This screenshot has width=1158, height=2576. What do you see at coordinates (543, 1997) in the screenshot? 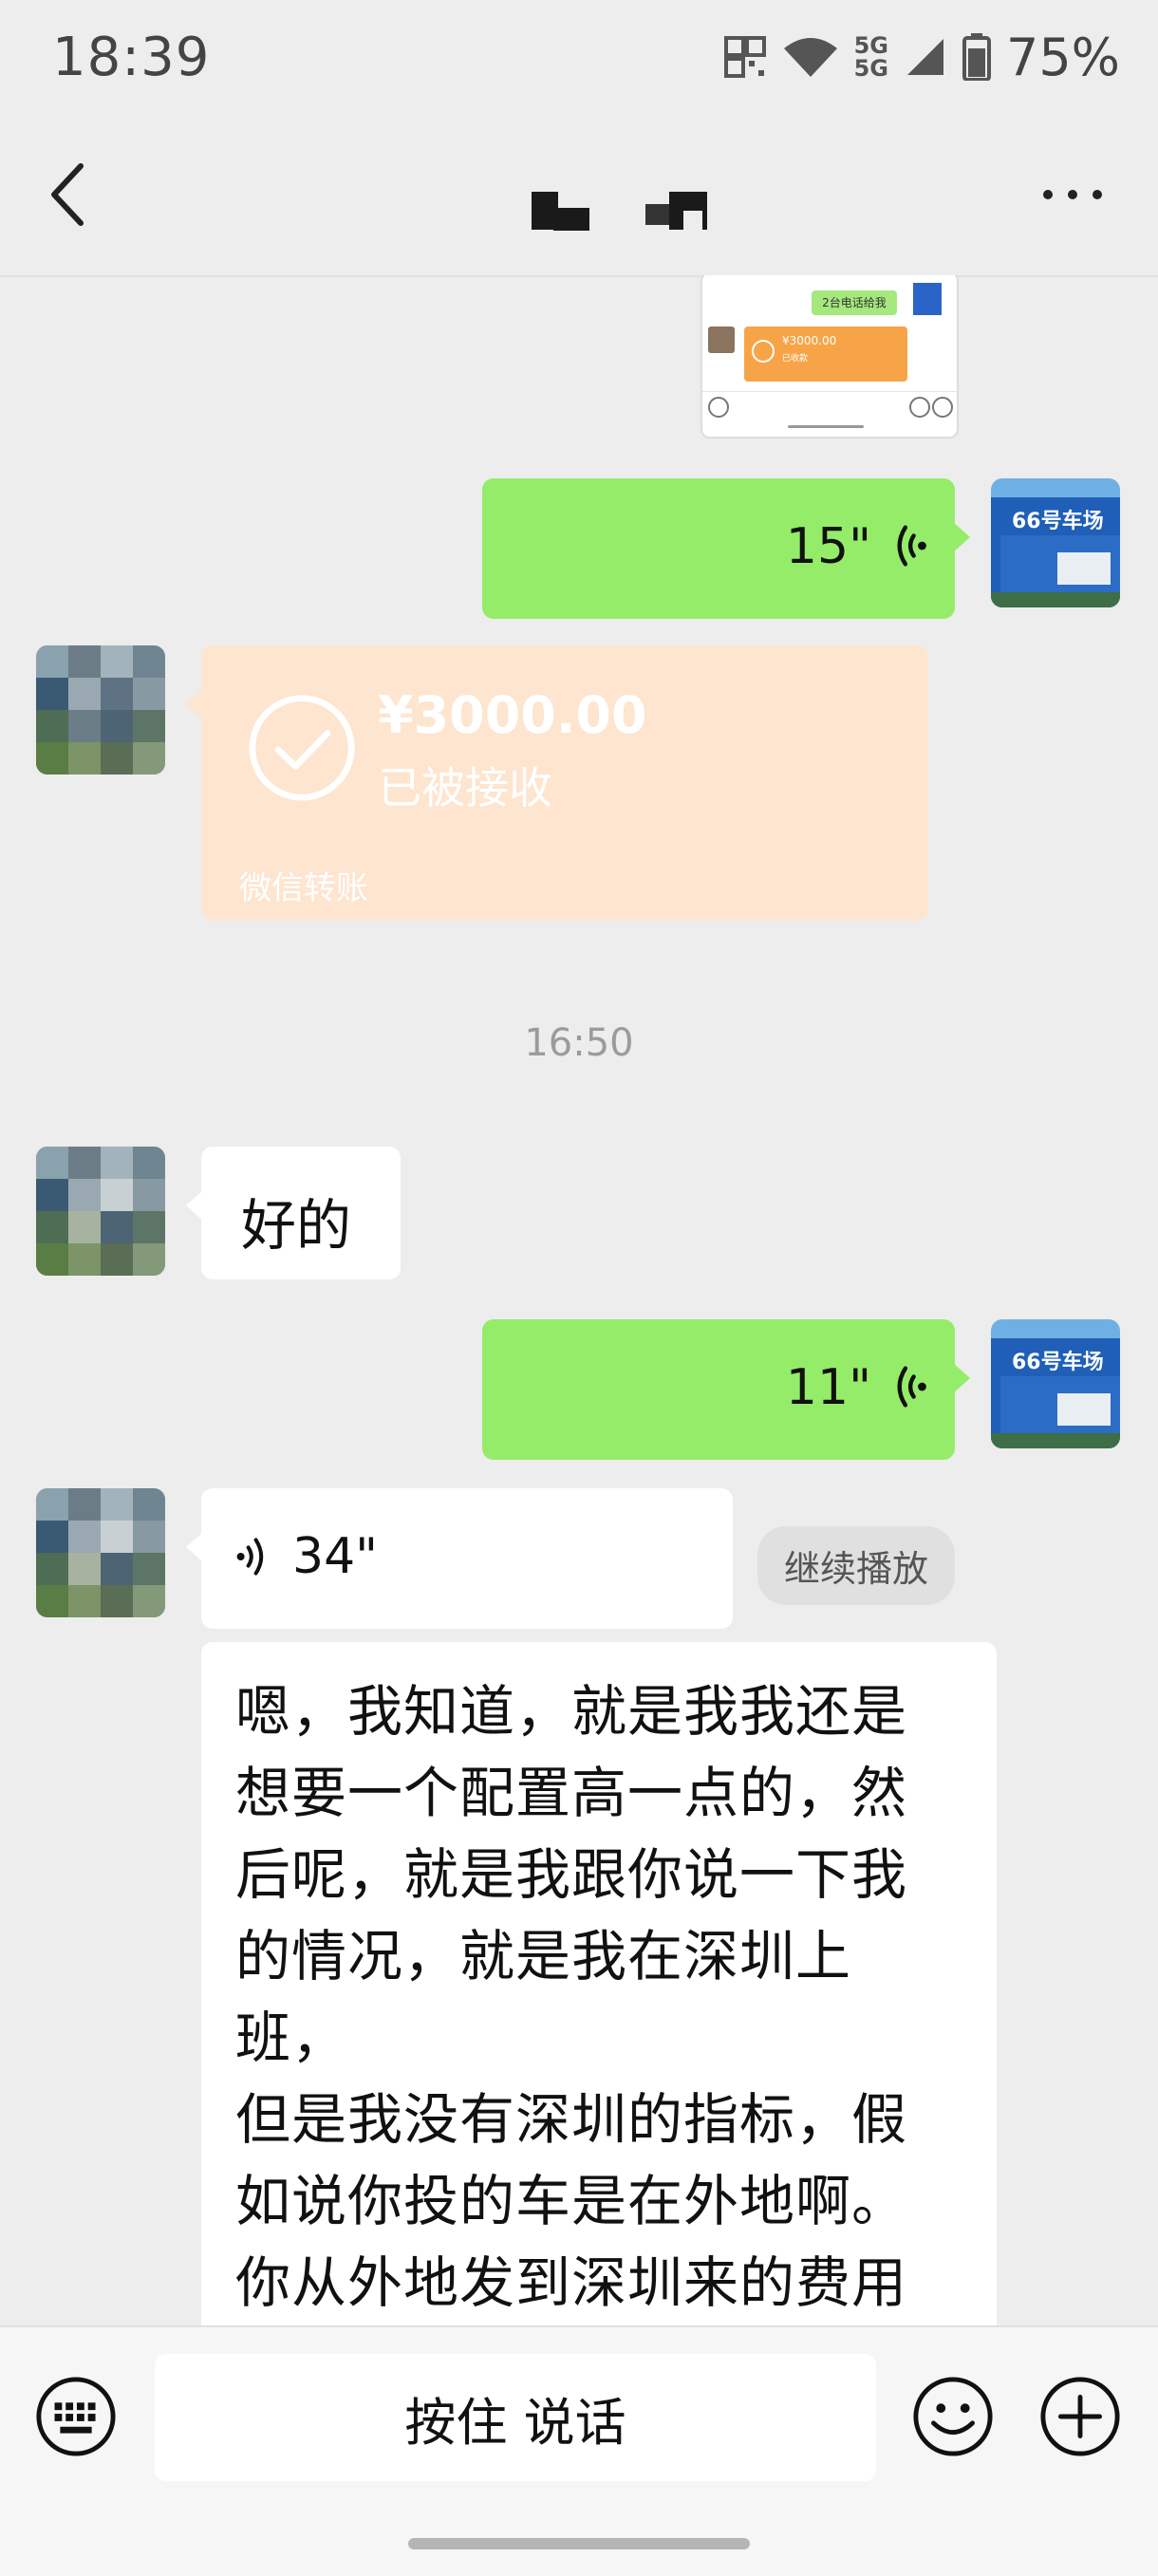
I see `transcript-line: 的情况，就是我在深圳上班，` at bounding box center [543, 1997].